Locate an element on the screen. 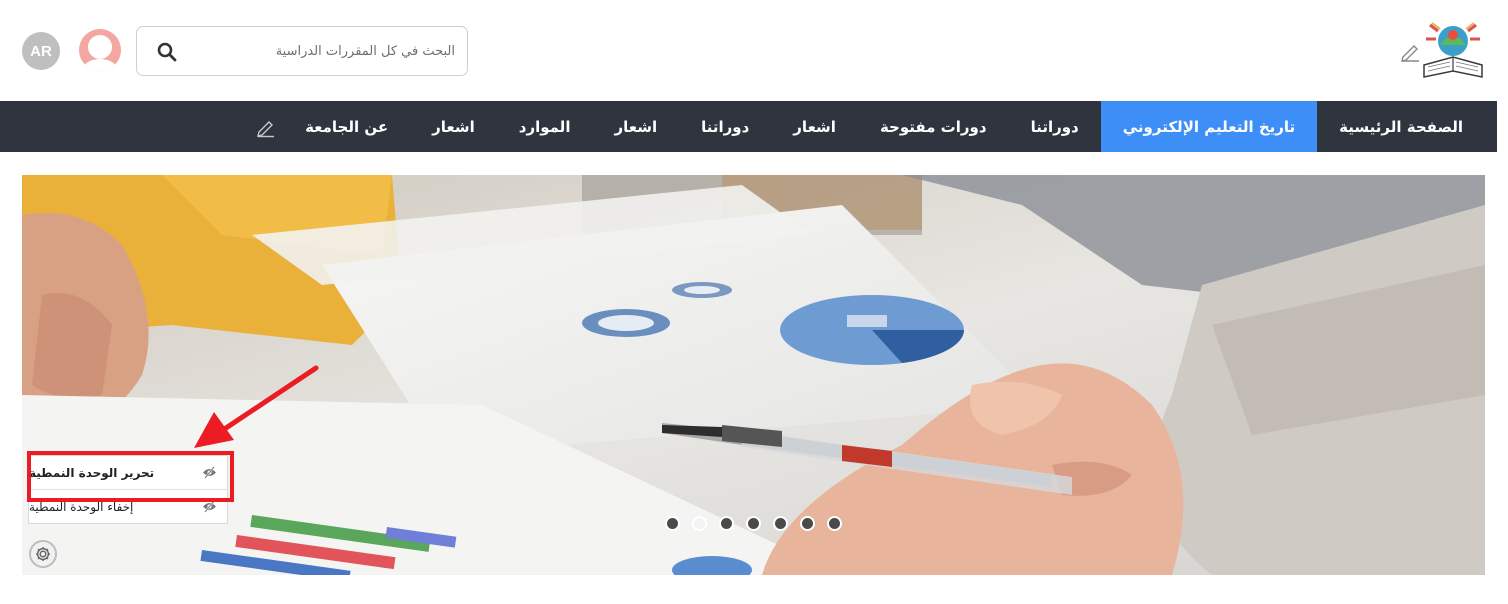  language-badge: AR is located at coordinates (41, 51).